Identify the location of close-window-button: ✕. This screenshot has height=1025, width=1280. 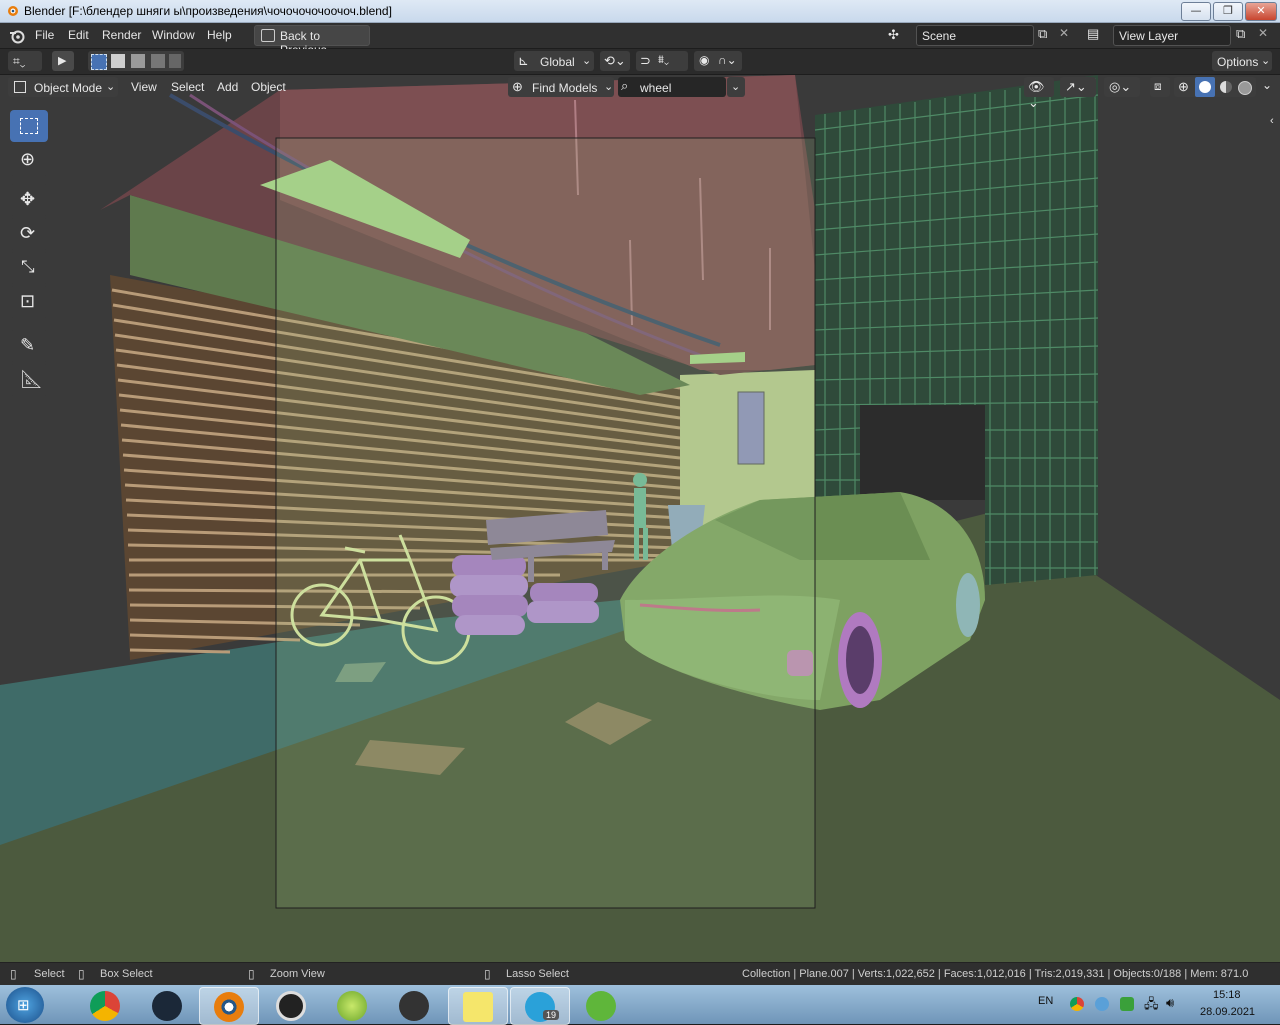
(1261, 11).